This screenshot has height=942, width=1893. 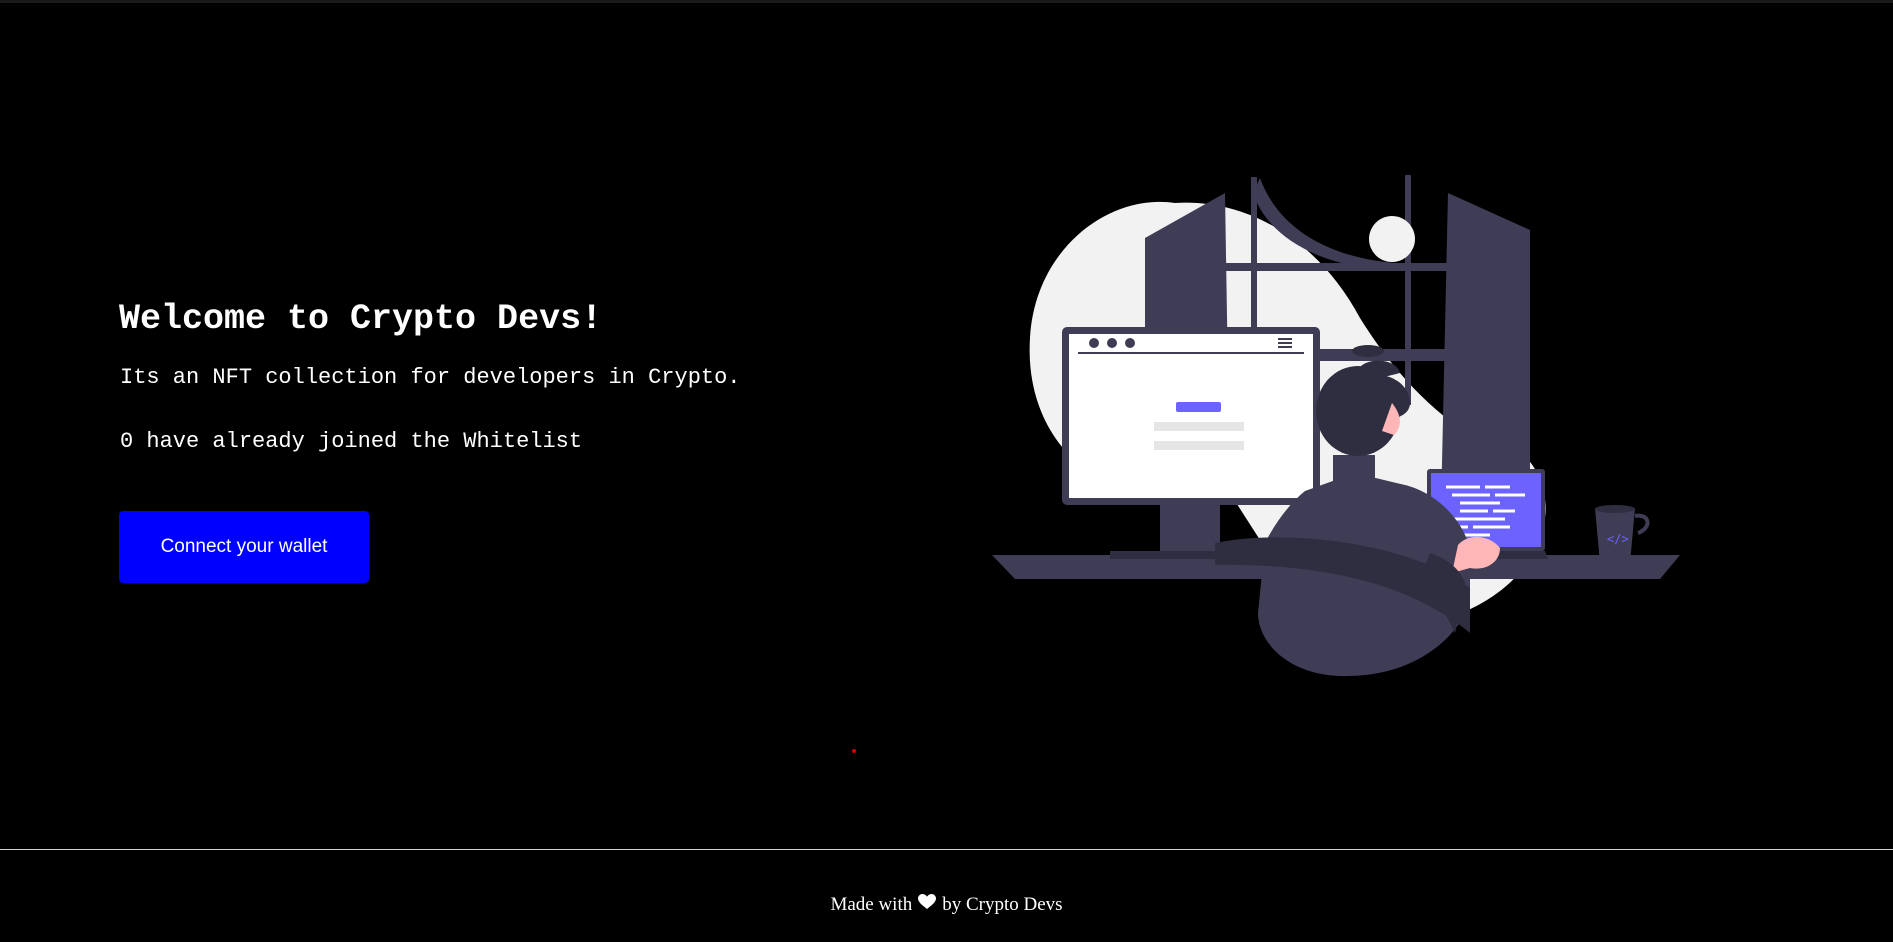 What do you see at coordinates (244, 547) in the screenshot?
I see `connect-wallet-button: Connect your wallet` at bounding box center [244, 547].